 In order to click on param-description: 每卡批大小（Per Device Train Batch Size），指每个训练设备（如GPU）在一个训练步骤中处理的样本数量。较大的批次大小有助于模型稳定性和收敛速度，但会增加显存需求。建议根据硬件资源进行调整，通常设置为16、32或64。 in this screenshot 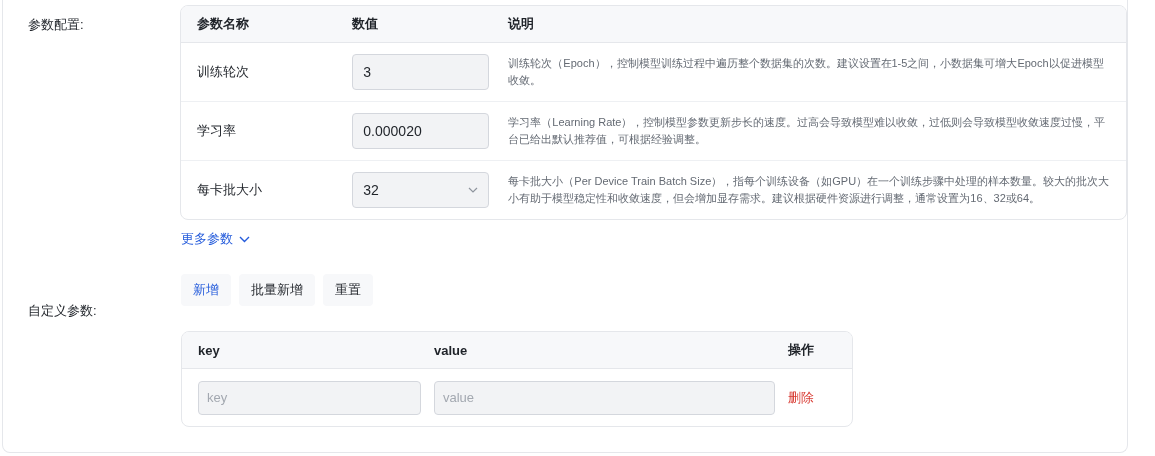, I will do `click(809, 190)`.